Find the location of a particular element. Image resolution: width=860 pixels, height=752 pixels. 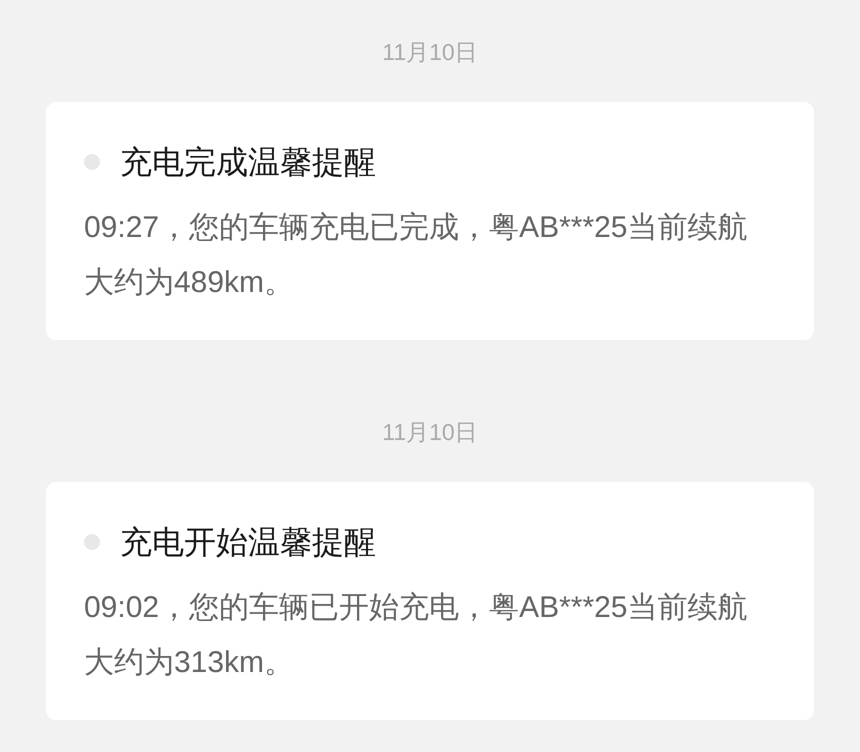

message-title: 充电完成温馨提醒 is located at coordinates (248, 162).